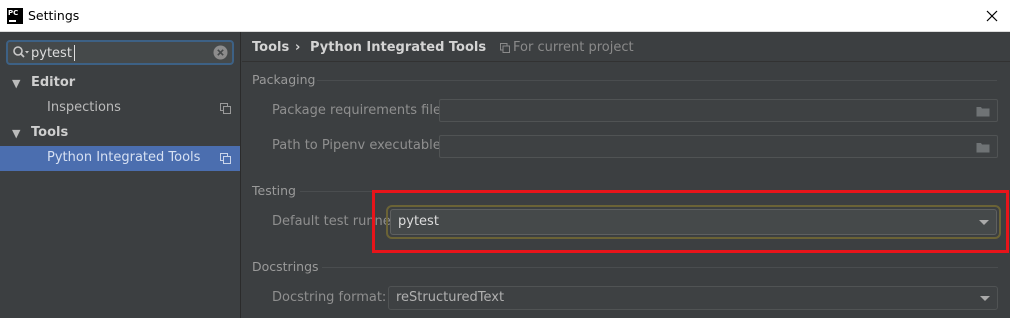 The height and width of the screenshot is (318, 1010). Describe the element at coordinates (21, 53) in the screenshot. I see `search-icon` at that location.